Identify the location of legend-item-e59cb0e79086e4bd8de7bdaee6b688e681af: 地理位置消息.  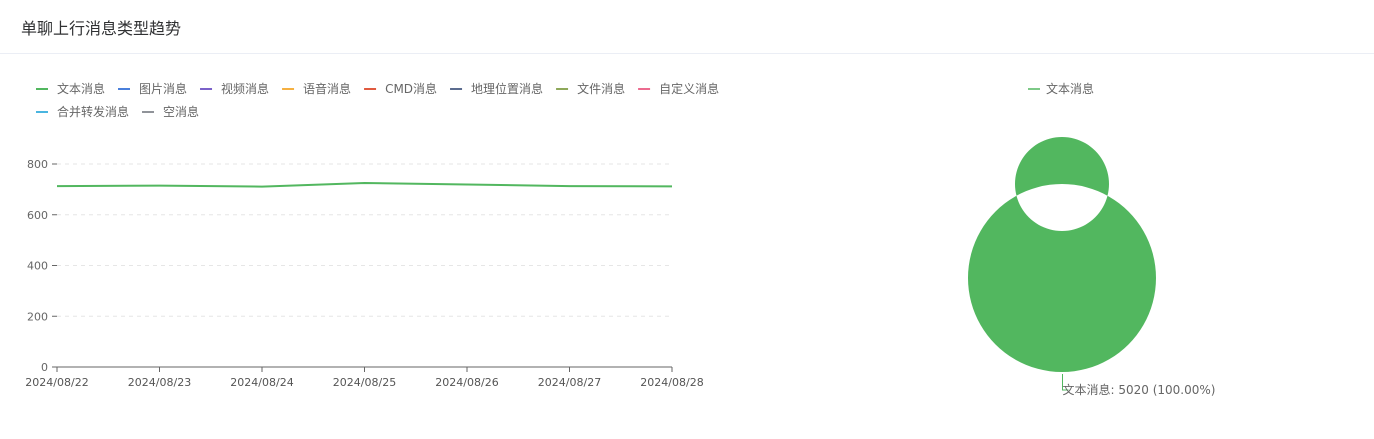
(496, 88).